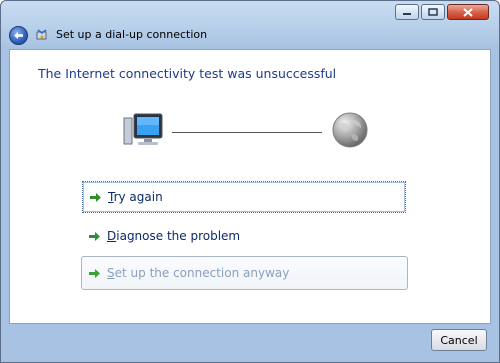  I want to click on globe-icon, so click(350, 130).